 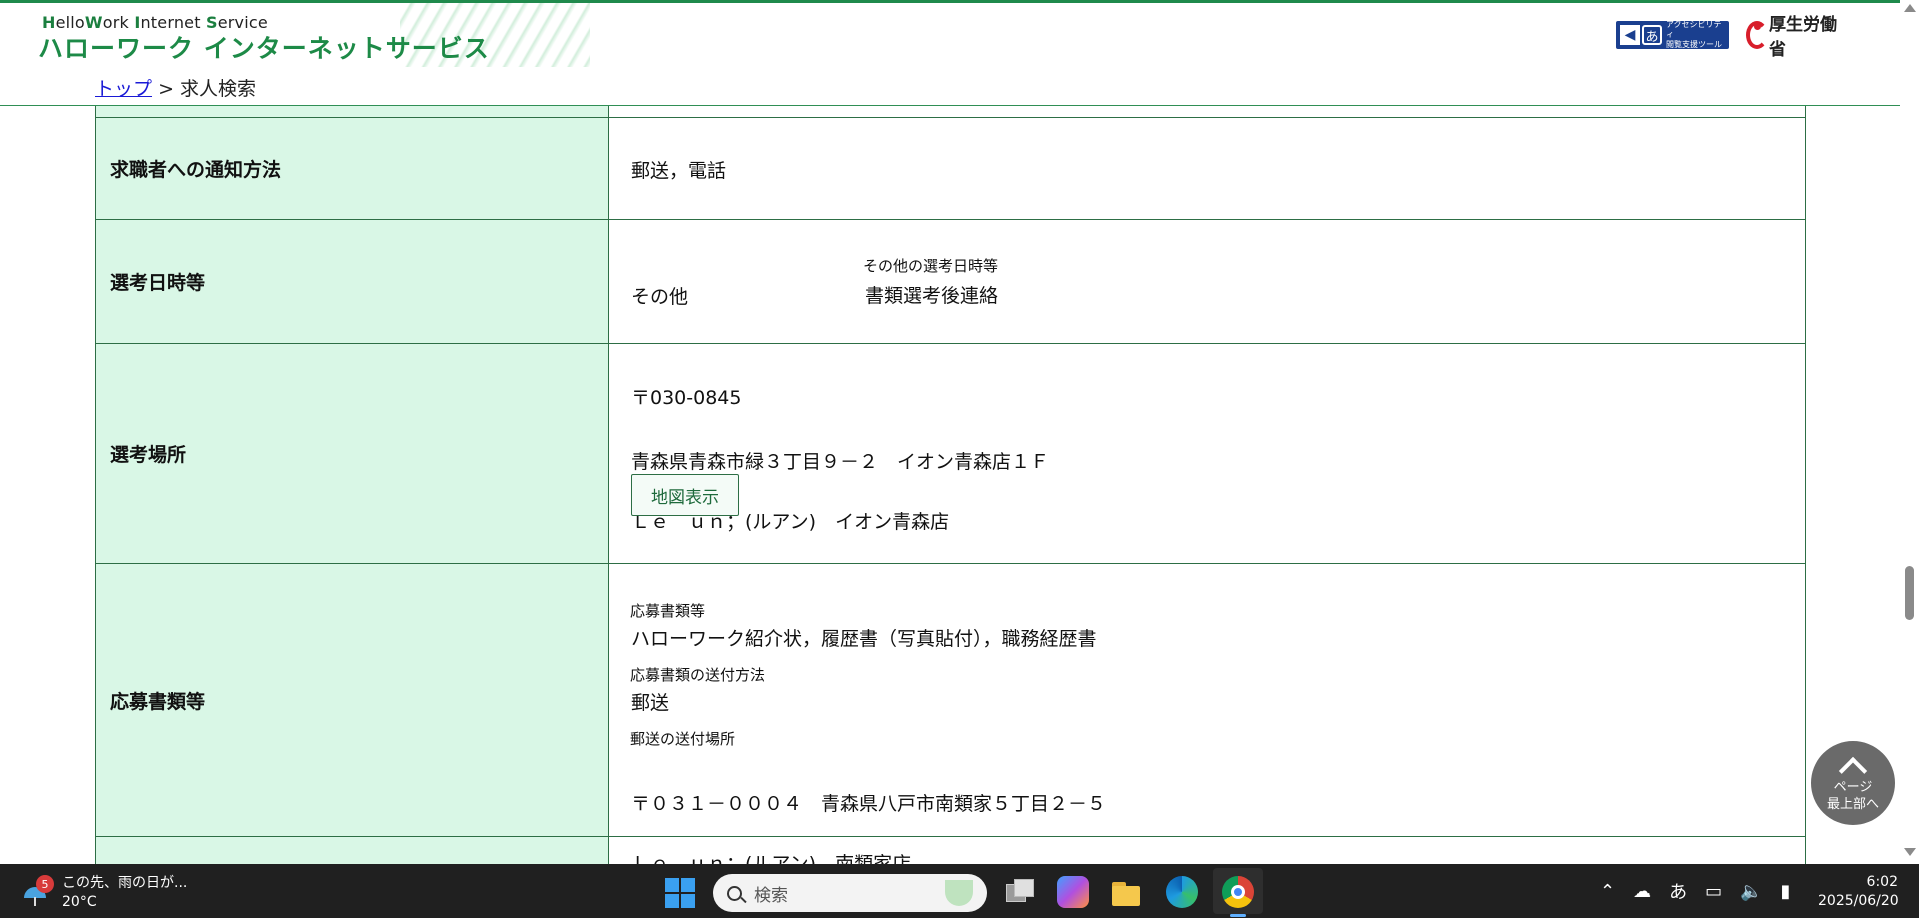 What do you see at coordinates (45, 884) in the screenshot?
I see `weather-badge: 5` at bounding box center [45, 884].